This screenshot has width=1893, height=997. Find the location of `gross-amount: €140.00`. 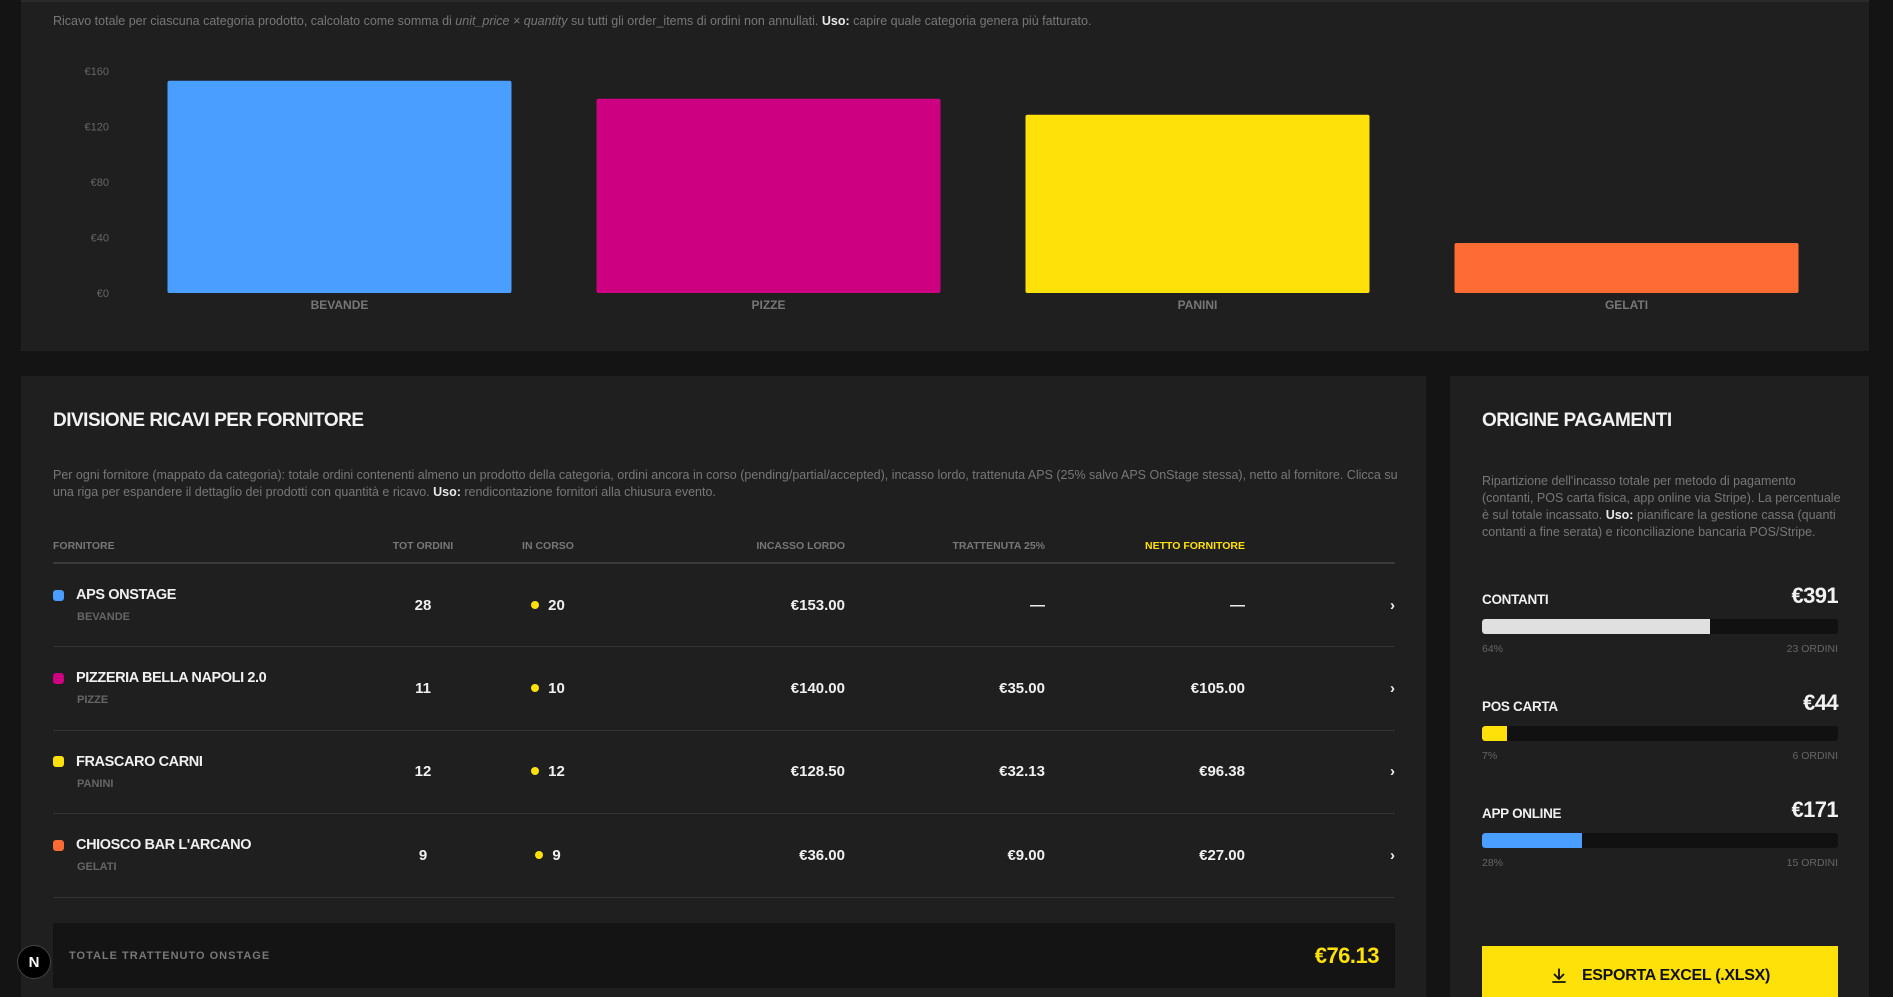

gross-amount: €140.00 is located at coordinates (739, 688).